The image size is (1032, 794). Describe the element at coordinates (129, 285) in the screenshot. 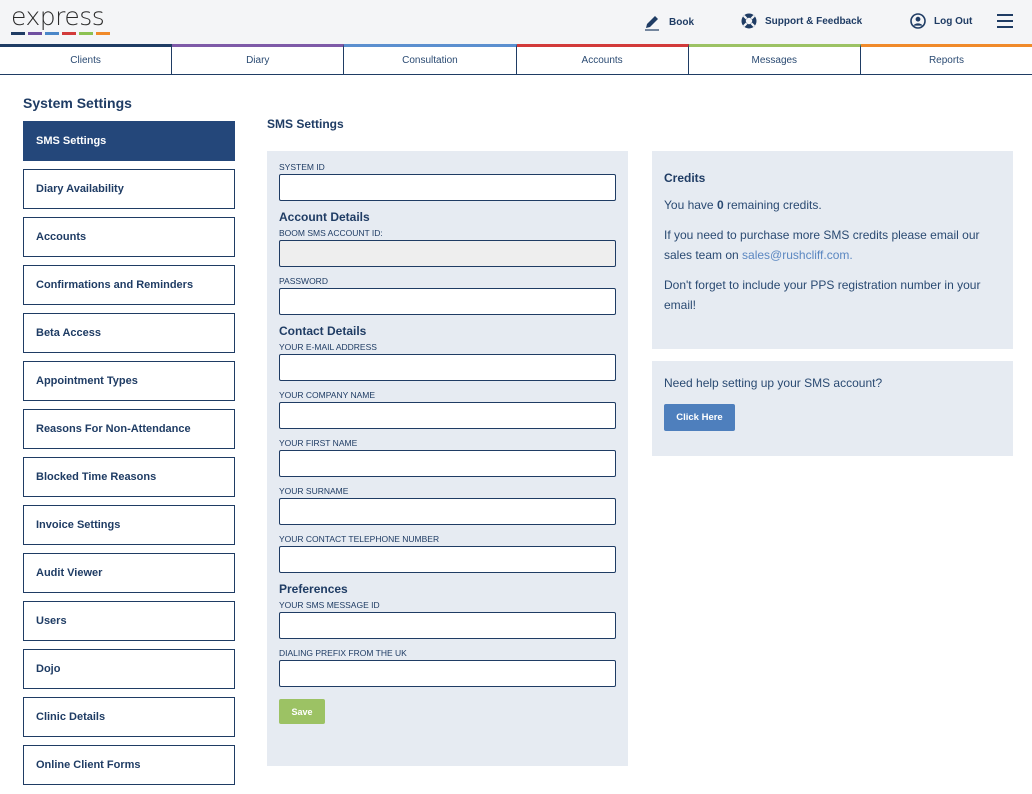

I see `sidebar-item-confirmations-reminders: Confirmations and Reminders` at that location.